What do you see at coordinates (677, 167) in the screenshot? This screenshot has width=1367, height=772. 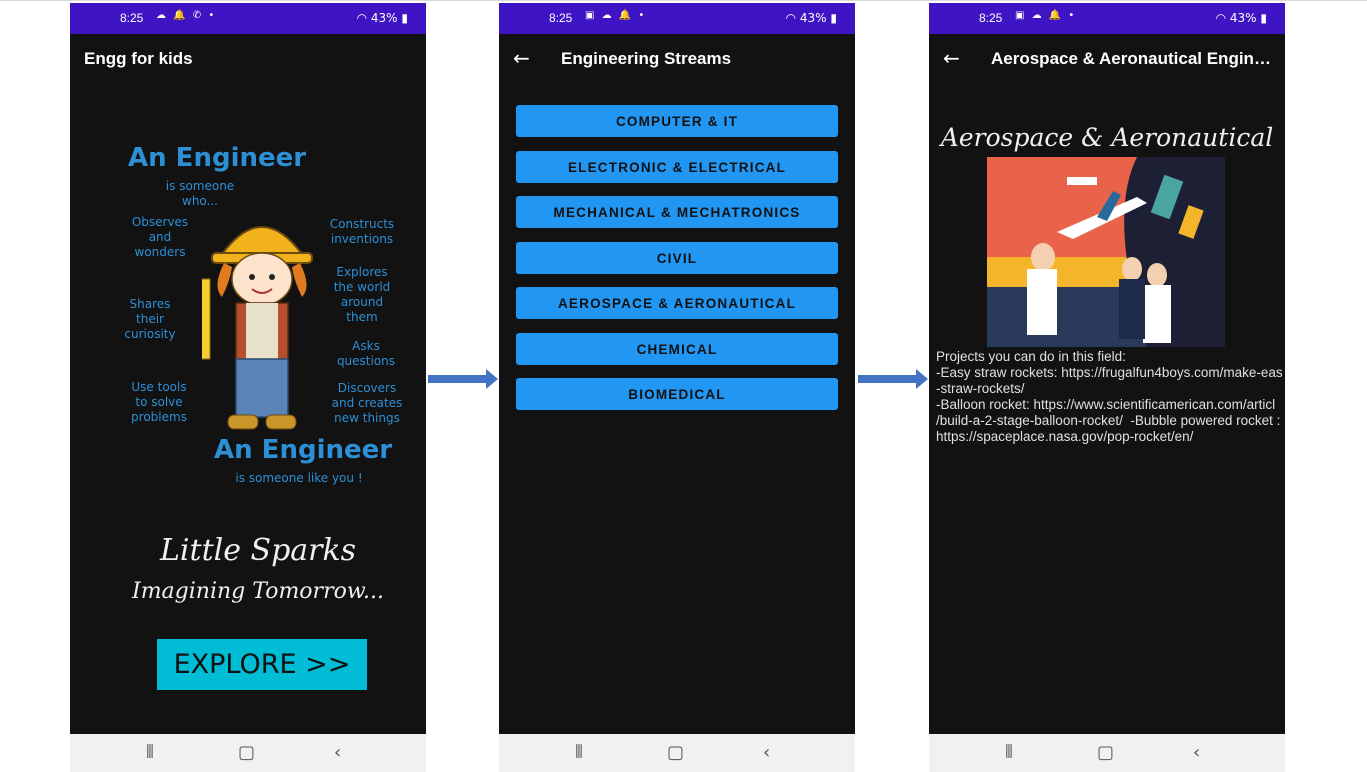 I see `stream-button-electronic-electrical: ELECTRONIC & ELECTRICAL` at bounding box center [677, 167].